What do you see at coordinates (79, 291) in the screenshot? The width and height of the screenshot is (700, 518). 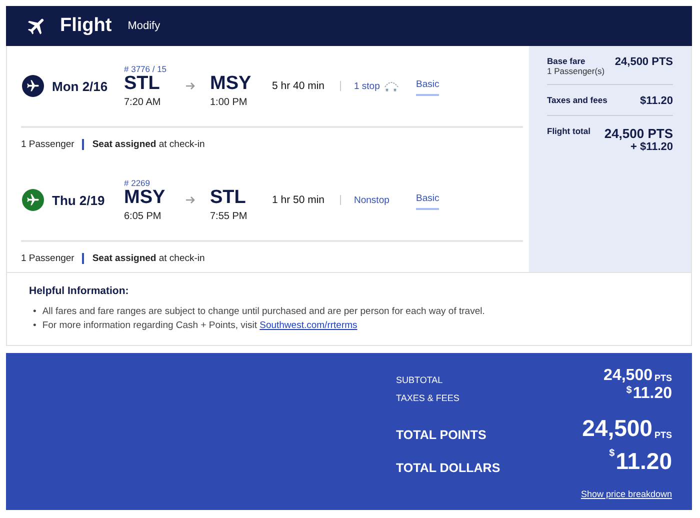 I see `info-heading: Helpful Information:` at bounding box center [79, 291].